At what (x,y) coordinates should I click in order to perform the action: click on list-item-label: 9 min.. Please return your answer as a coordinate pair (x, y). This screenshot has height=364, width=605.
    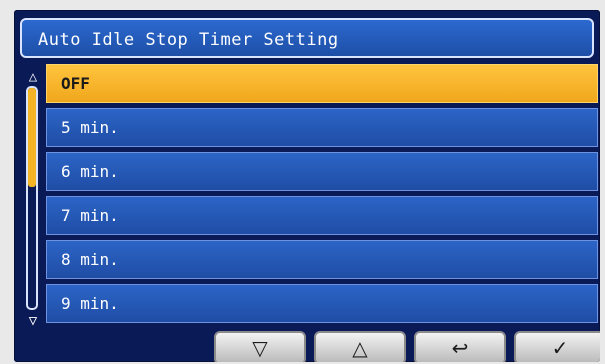
    Looking at the image, I should click on (90, 303).